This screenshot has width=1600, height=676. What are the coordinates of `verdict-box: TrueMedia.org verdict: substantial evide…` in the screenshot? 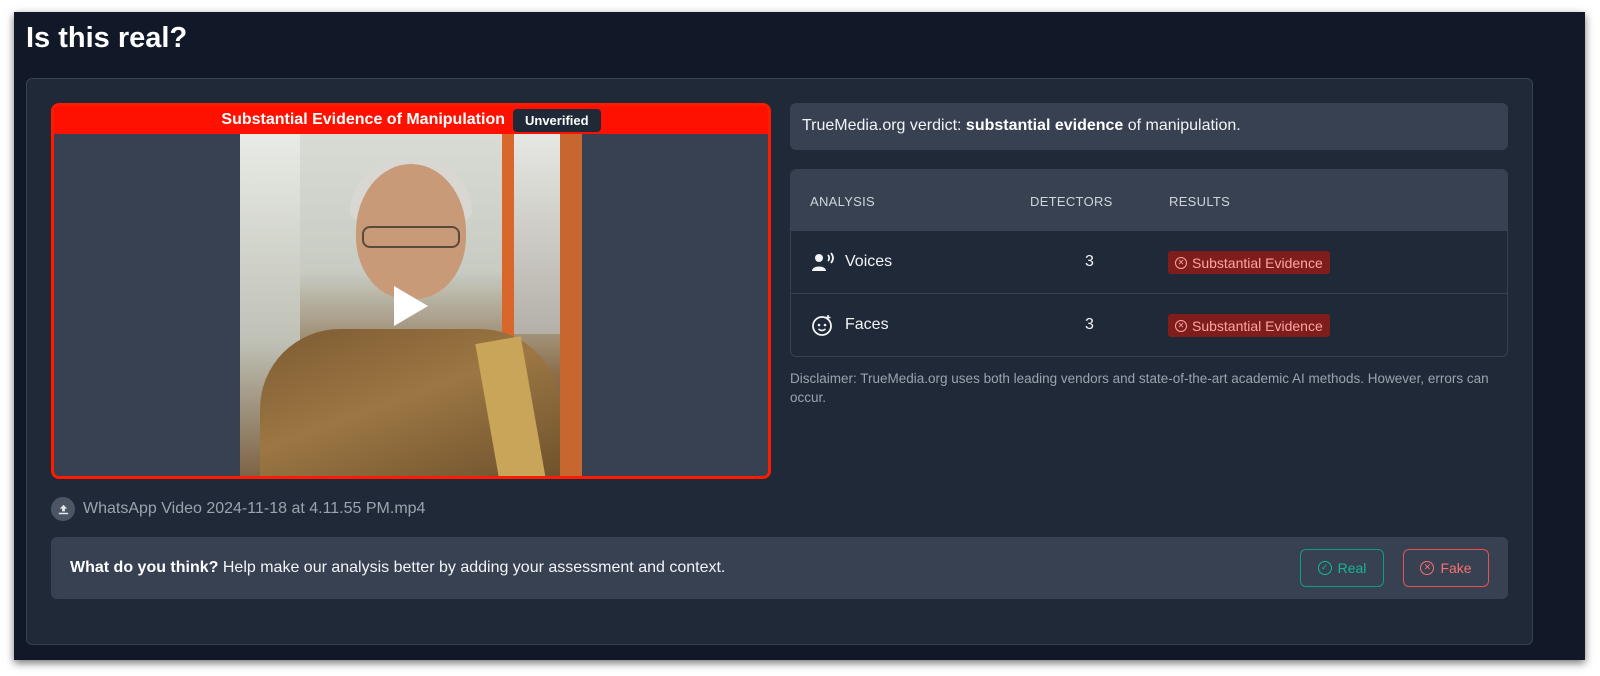 It's located at (1149, 126).